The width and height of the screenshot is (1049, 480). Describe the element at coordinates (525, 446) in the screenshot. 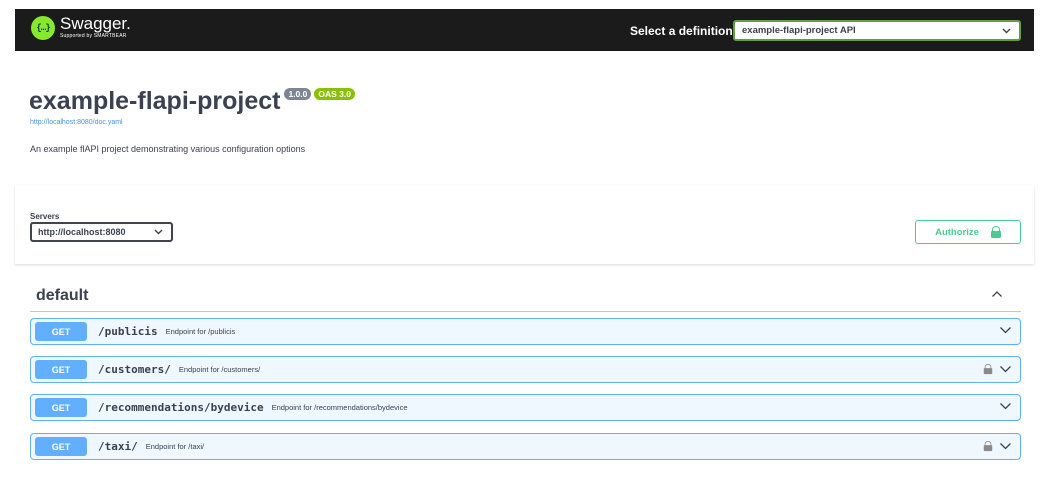

I see `operation-get-taxi: GET /taxi/ Endpoint for /taxi/` at that location.